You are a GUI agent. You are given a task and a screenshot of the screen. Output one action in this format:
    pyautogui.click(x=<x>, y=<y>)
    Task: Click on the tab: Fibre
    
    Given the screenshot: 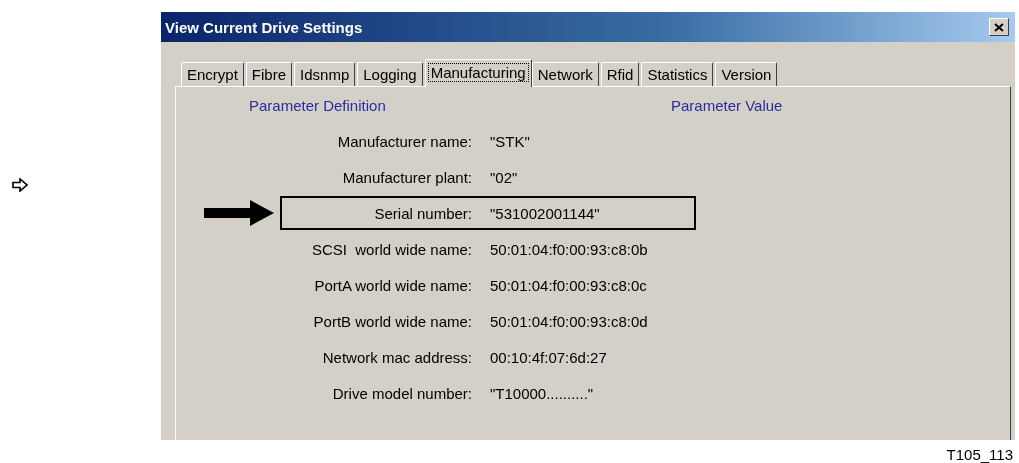 What is the action you would take?
    pyautogui.click(x=269, y=74)
    